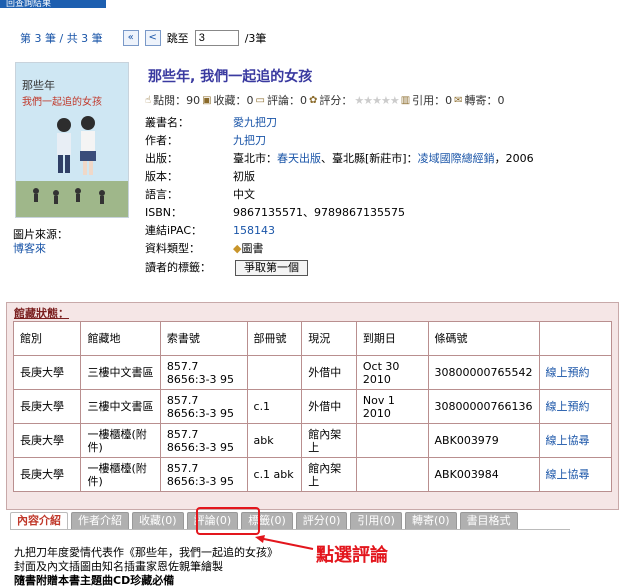 This screenshot has height=588, width=619. Describe the element at coordinates (274, 440) in the screenshot. I see `volume-cell: abk` at that location.